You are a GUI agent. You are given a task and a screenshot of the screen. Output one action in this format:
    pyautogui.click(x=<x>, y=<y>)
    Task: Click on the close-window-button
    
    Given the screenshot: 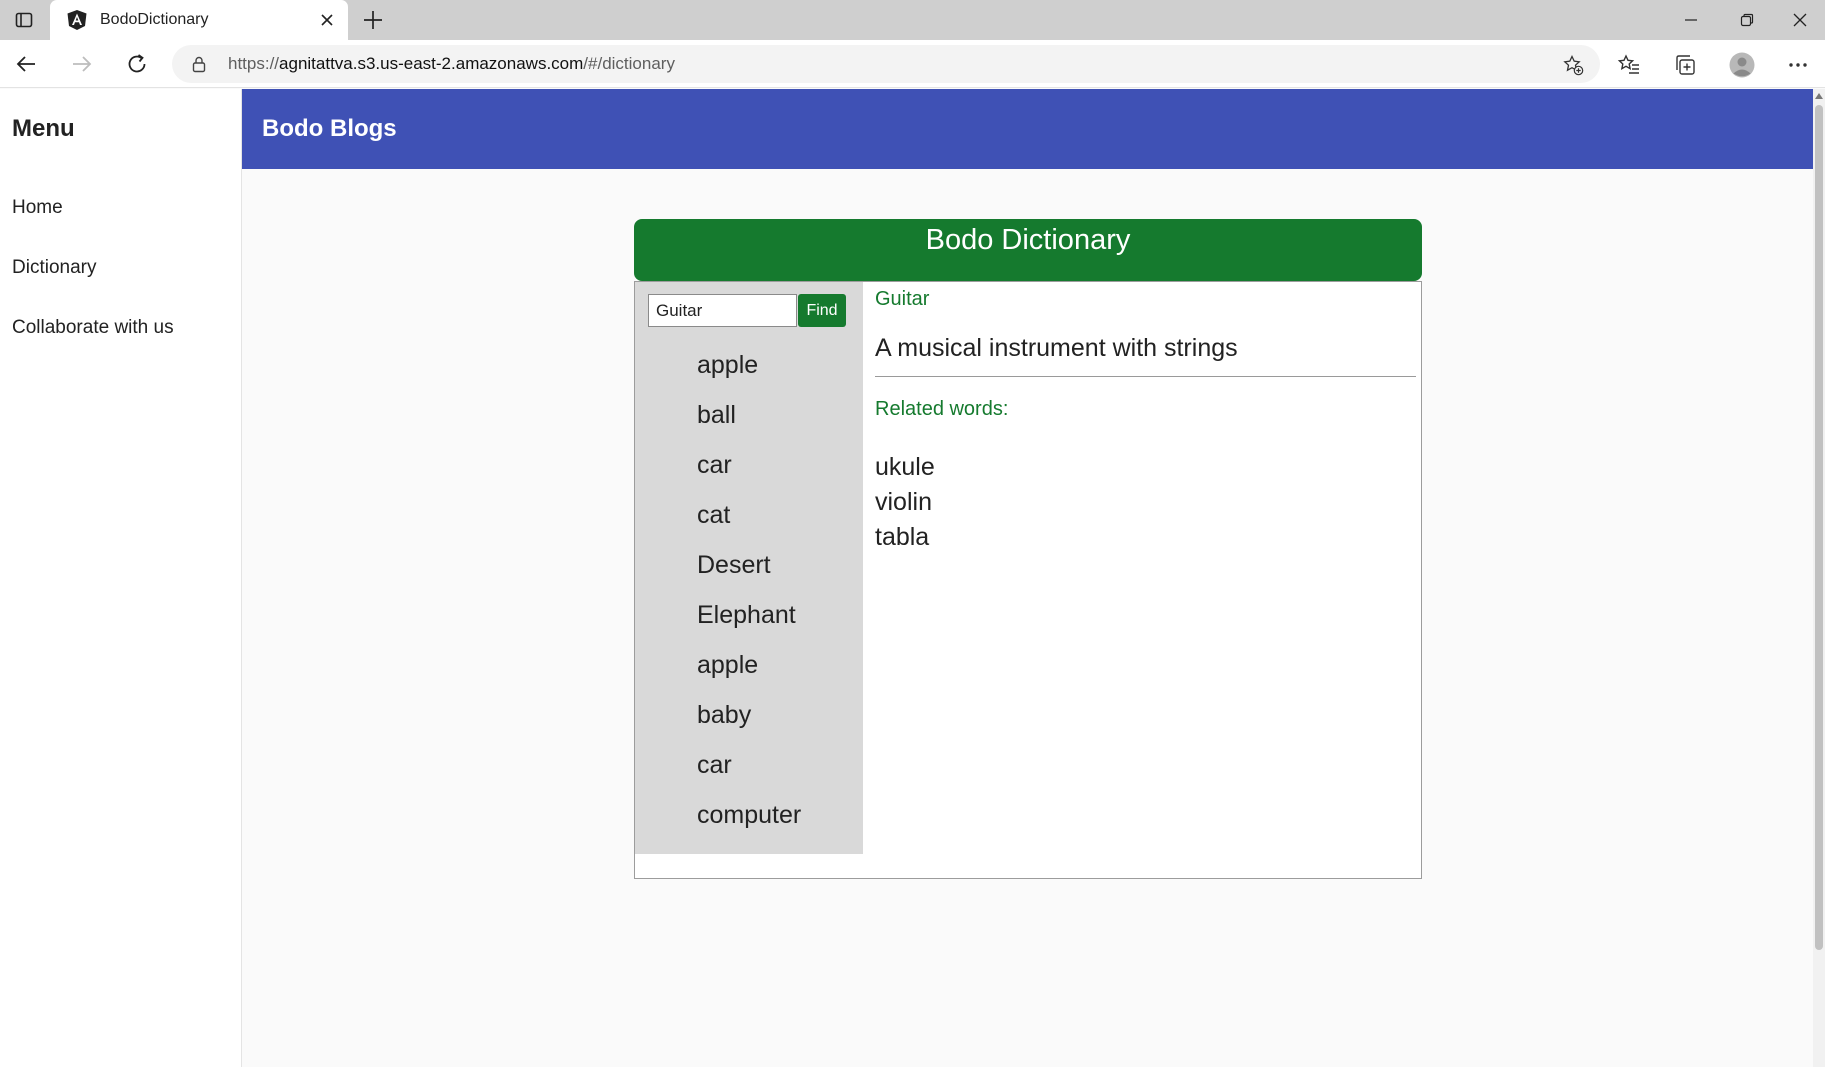 What is the action you would take?
    pyautogui.click(x=1800, y=20)
    